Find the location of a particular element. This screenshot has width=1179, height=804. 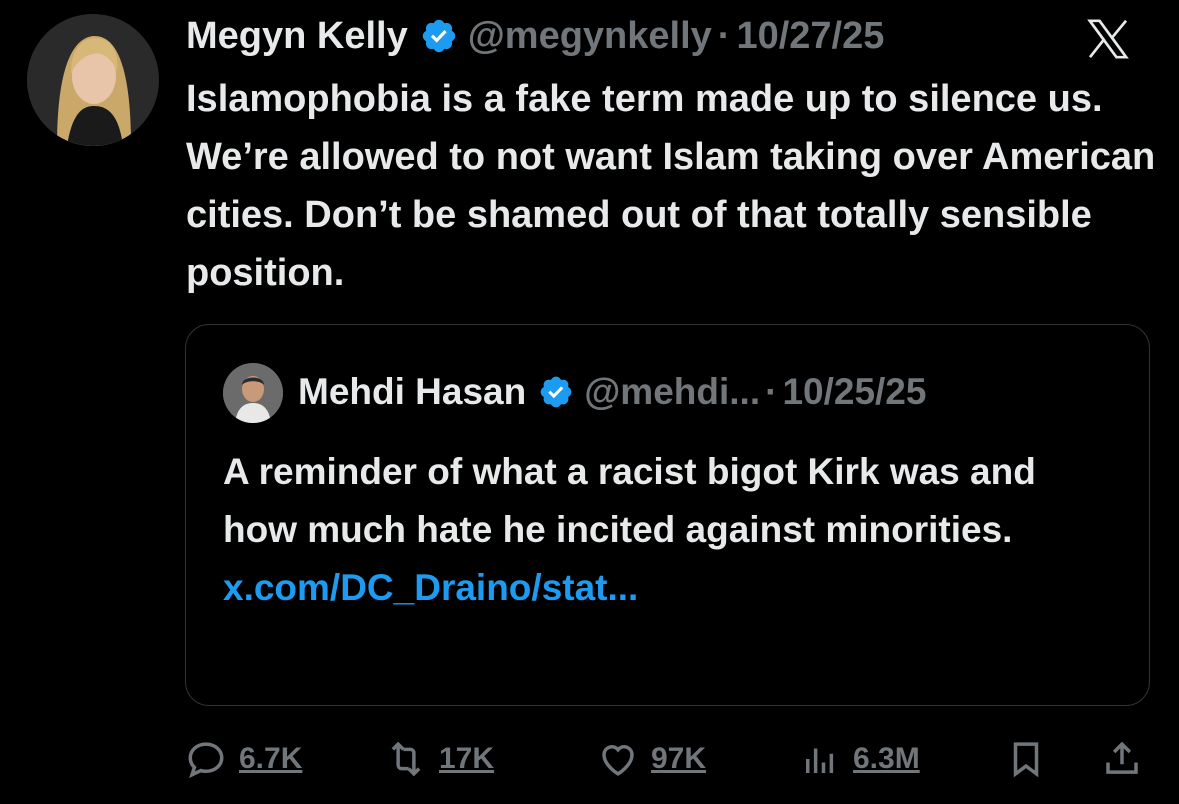

tweet-header: Megyn Kelly @megynkelly · 10/27/25 is located at coordinates (535, 36).